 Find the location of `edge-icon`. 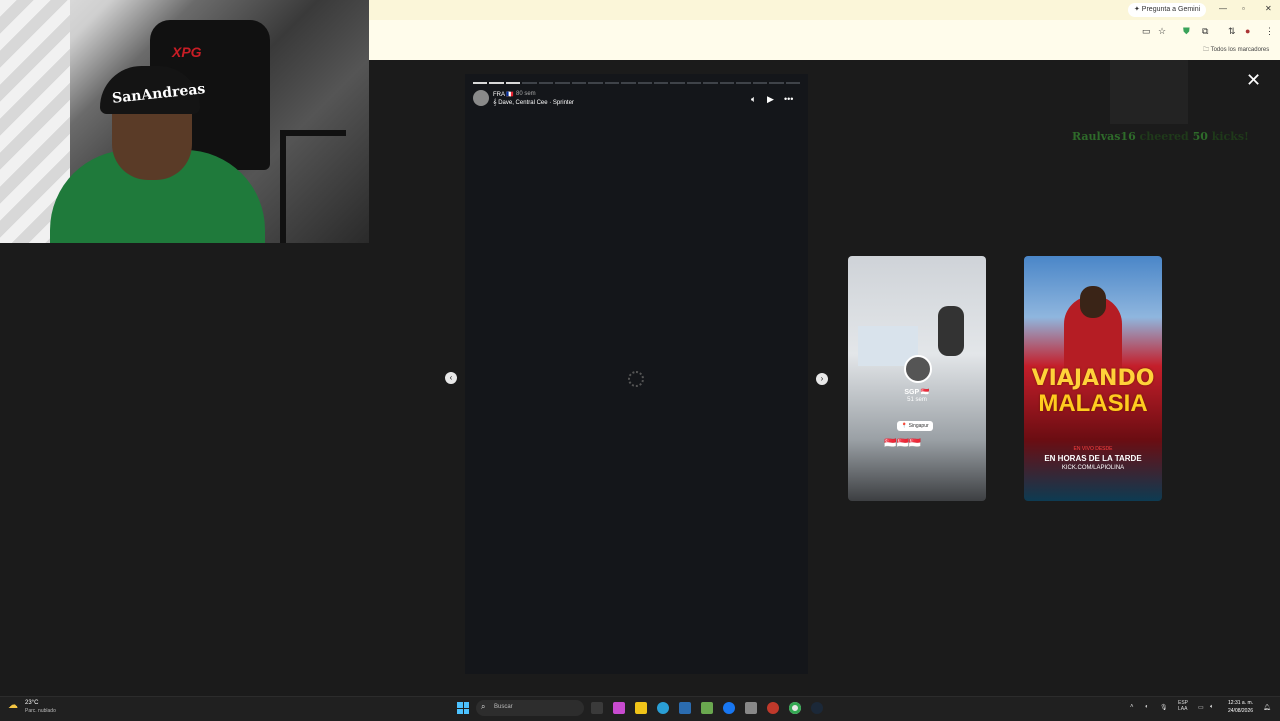

edge-icon is located at coordinates (663, 708).